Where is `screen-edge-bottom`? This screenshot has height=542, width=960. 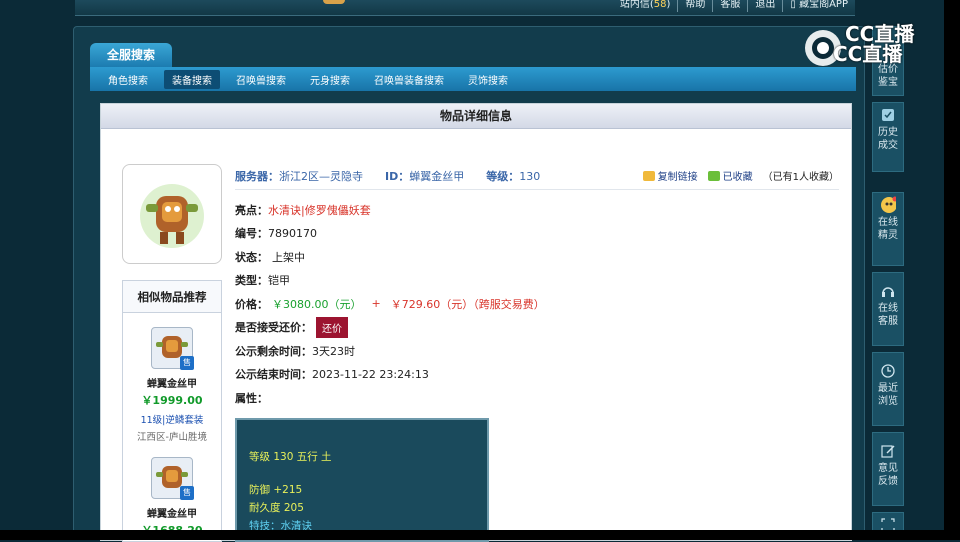 screen-edge-bottom is located at coordinates (480, 535).